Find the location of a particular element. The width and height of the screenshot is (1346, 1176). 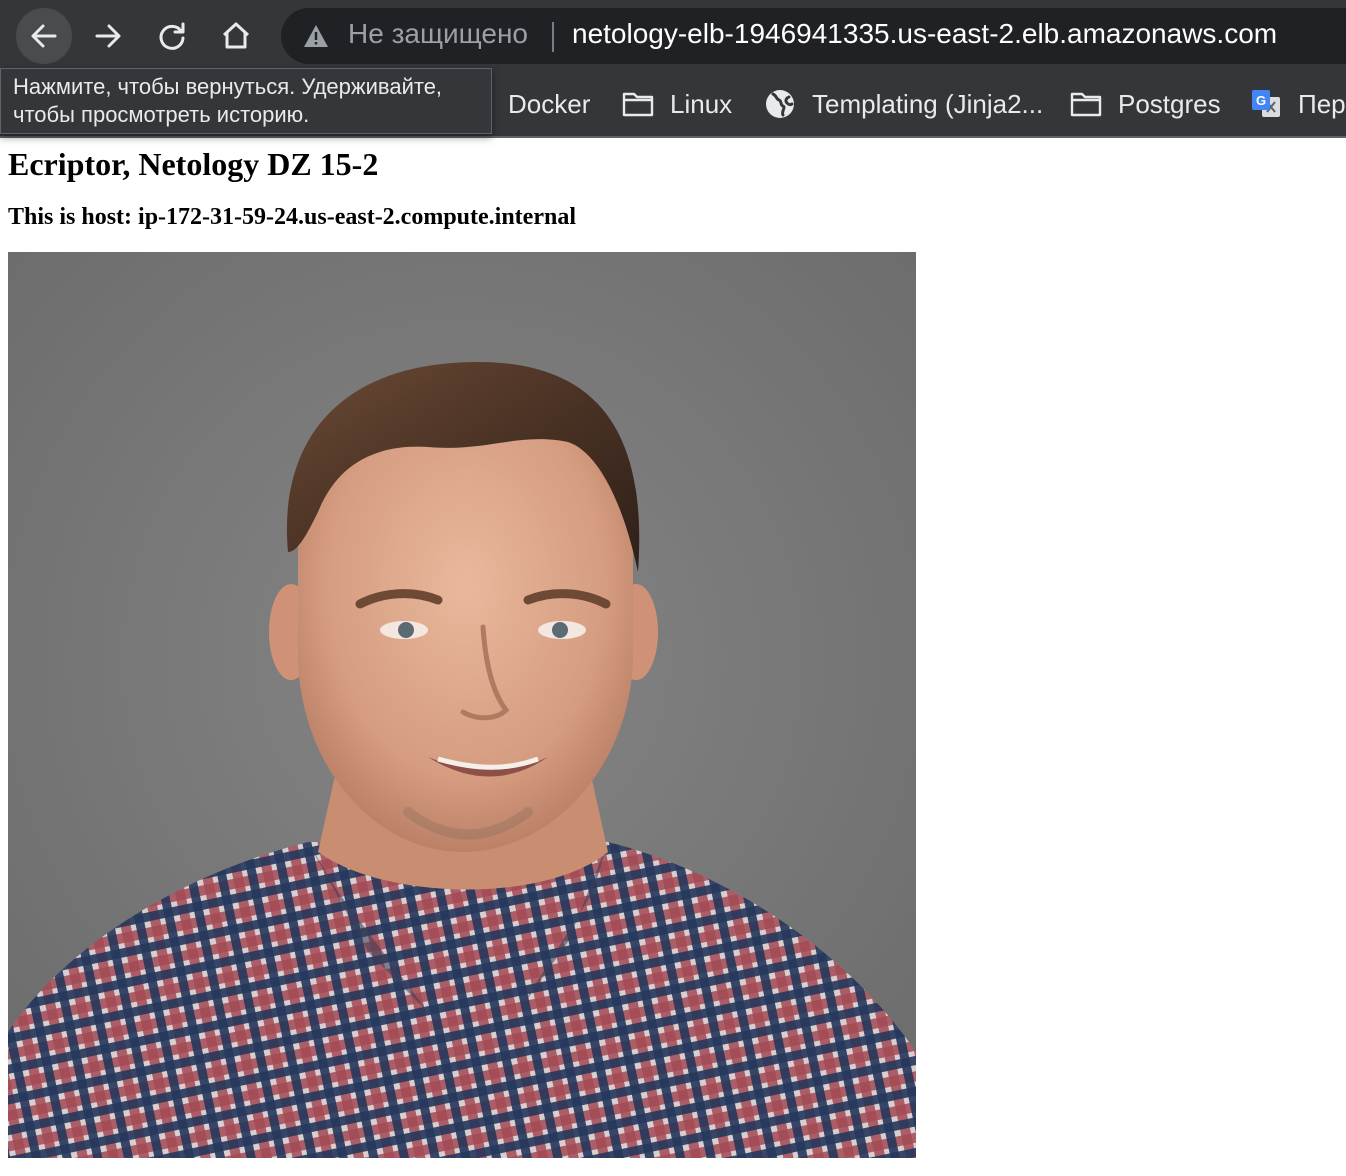

arrow-right-icon is located at coordinates (108, 36).